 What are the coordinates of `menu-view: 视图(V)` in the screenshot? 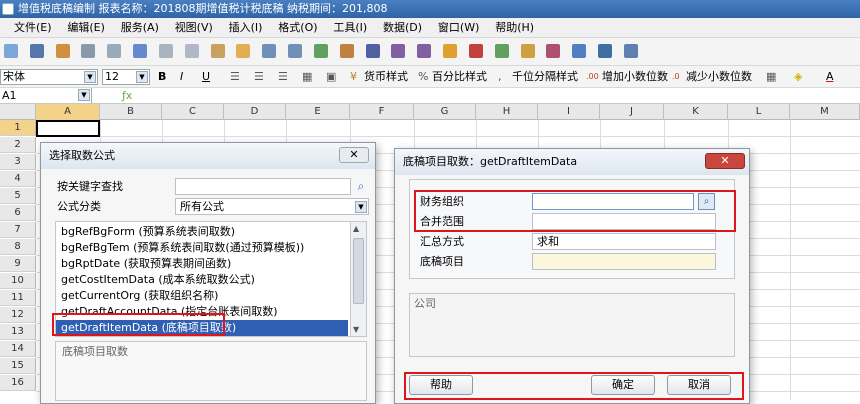 It's located at (194, 28).